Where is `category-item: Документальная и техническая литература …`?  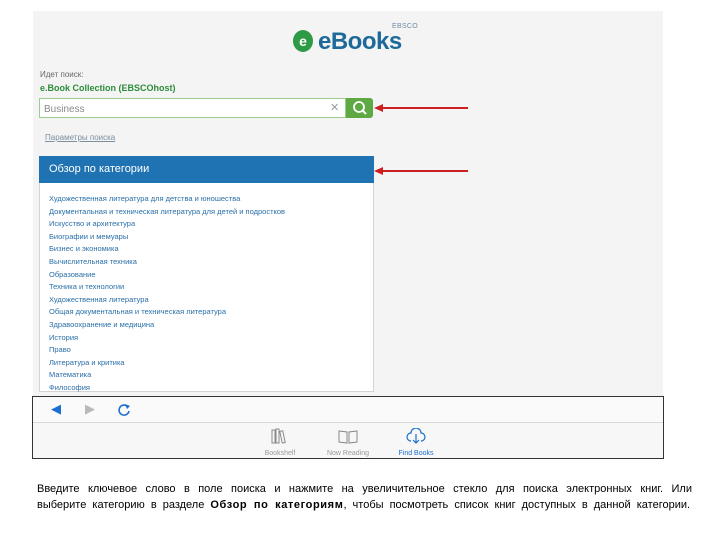
category-item: Документальная и техническая литература … is located at coordinates (167, 212).